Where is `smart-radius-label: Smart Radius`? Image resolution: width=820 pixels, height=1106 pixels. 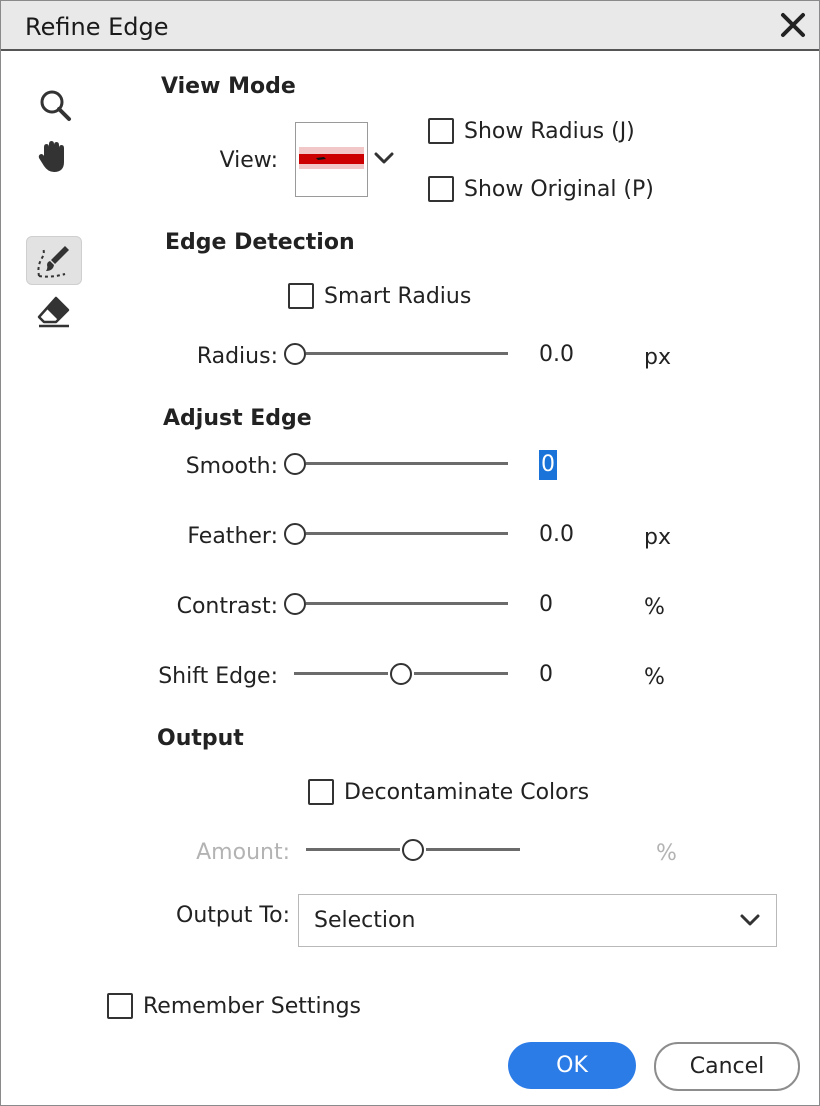
smart-radius-label: Smart Radius is located at coordinates (397, 296).